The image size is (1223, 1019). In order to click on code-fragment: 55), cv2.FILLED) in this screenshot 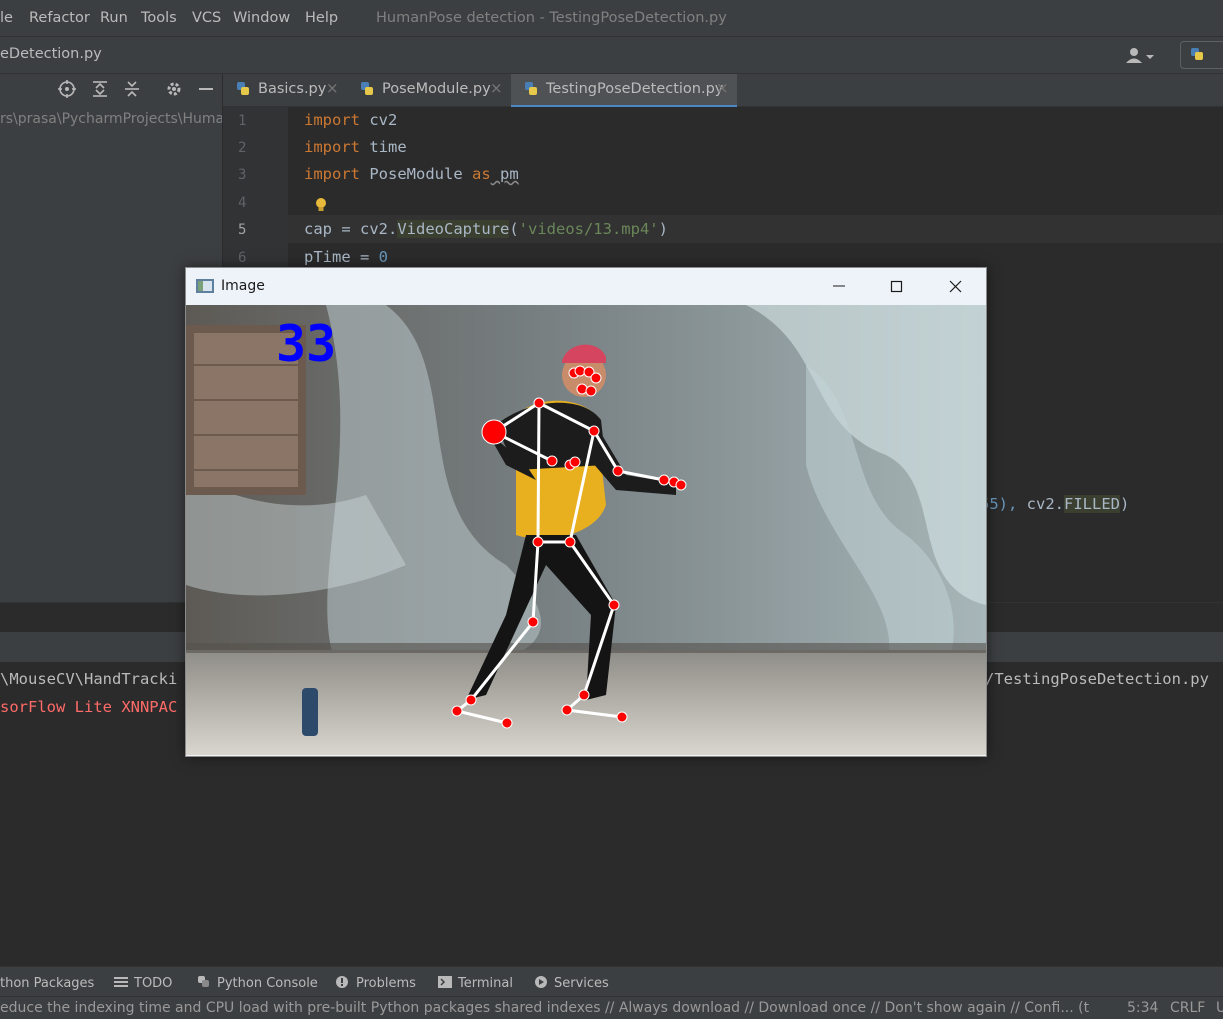, I will do `click(1054, 504)`.